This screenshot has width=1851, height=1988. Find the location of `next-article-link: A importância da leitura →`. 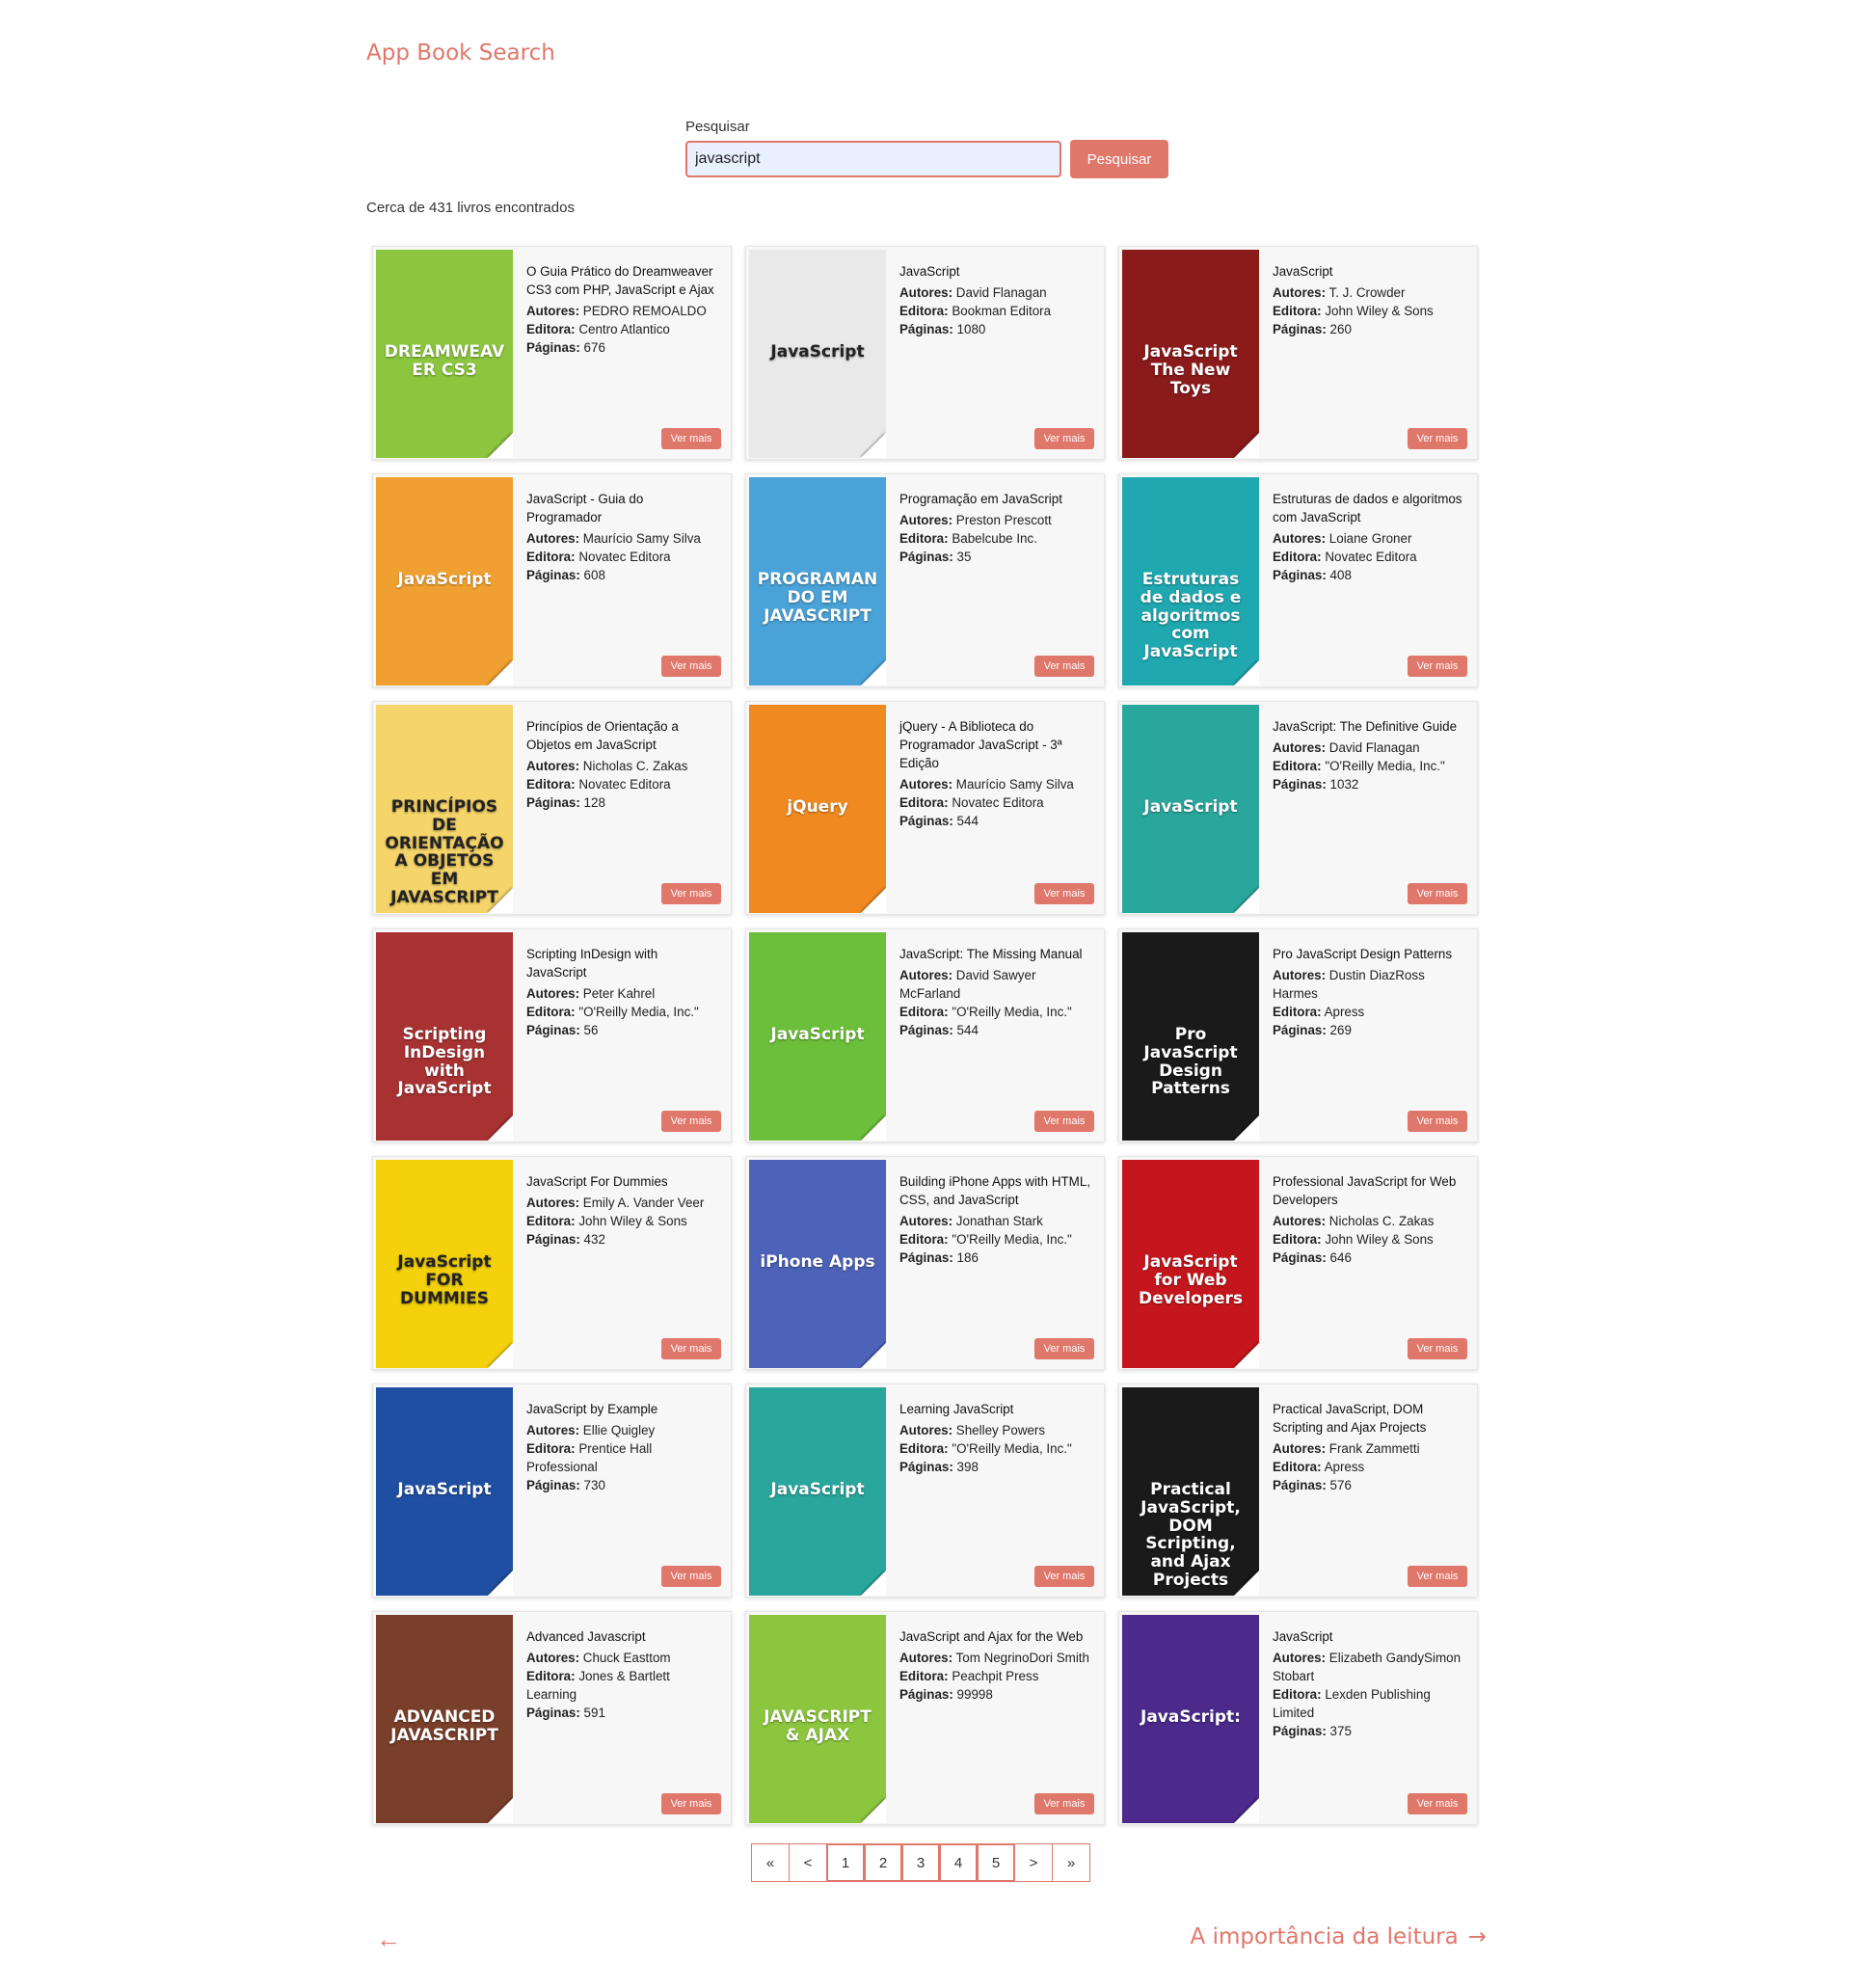

next-article-link: A importância da leitura → is located at coordinates (1339, 1936).